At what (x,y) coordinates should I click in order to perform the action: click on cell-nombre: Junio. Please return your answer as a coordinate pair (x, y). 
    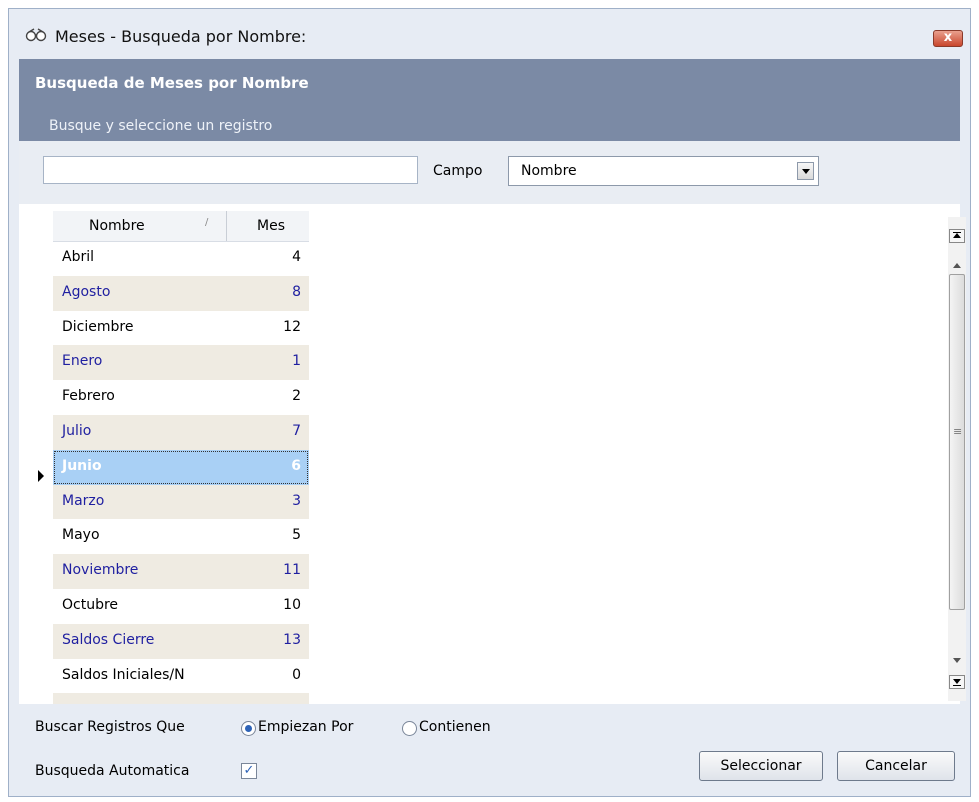
    Looking at the image, I should click on (82, 465).